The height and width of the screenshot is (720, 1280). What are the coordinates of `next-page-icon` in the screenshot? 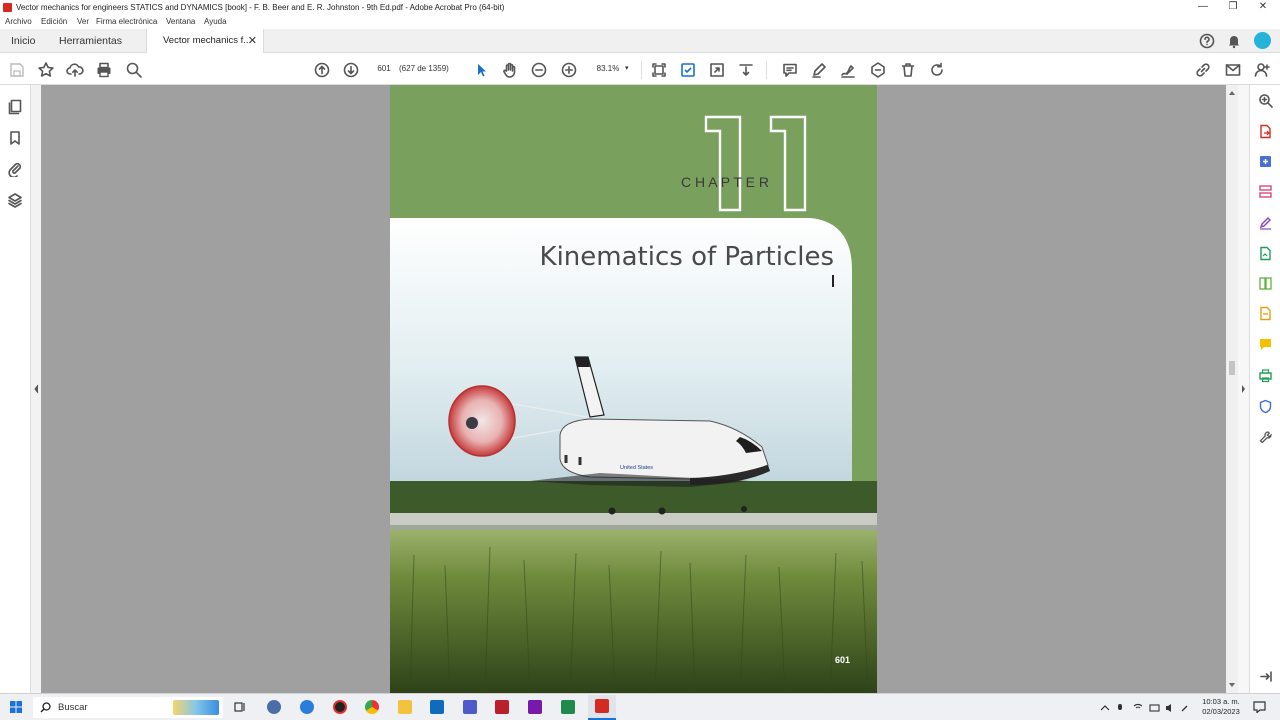 It's located at (351, 70).